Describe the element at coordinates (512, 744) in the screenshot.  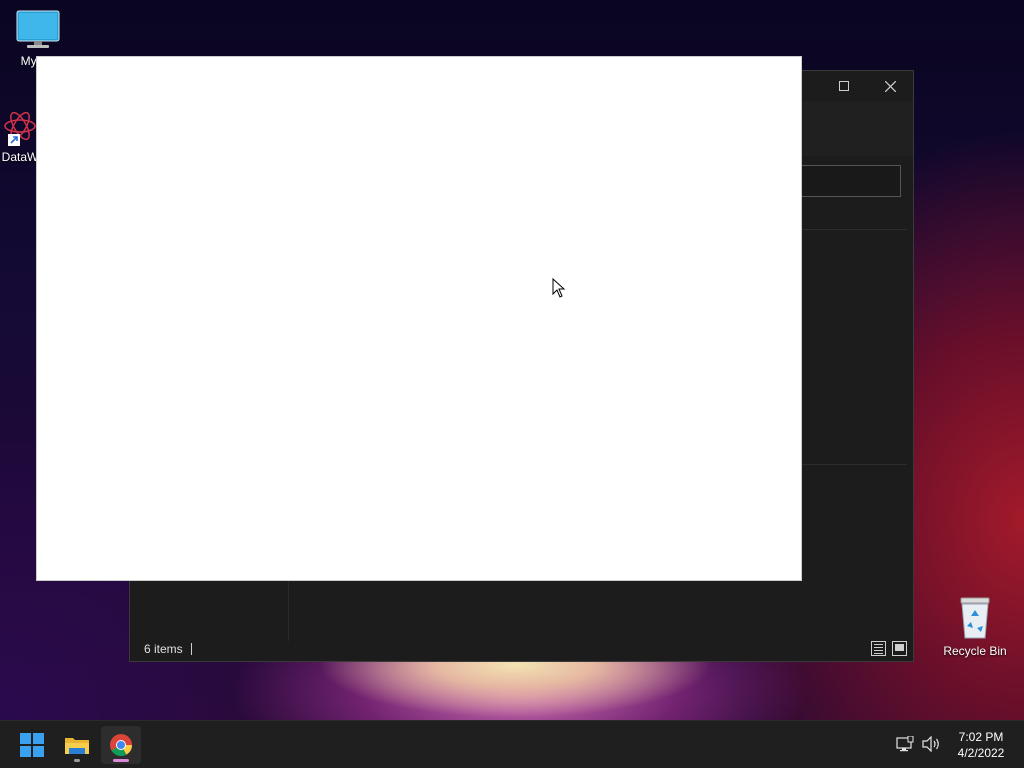
I see `taskbar: 7:02 PM 4/2/2022` at that location.